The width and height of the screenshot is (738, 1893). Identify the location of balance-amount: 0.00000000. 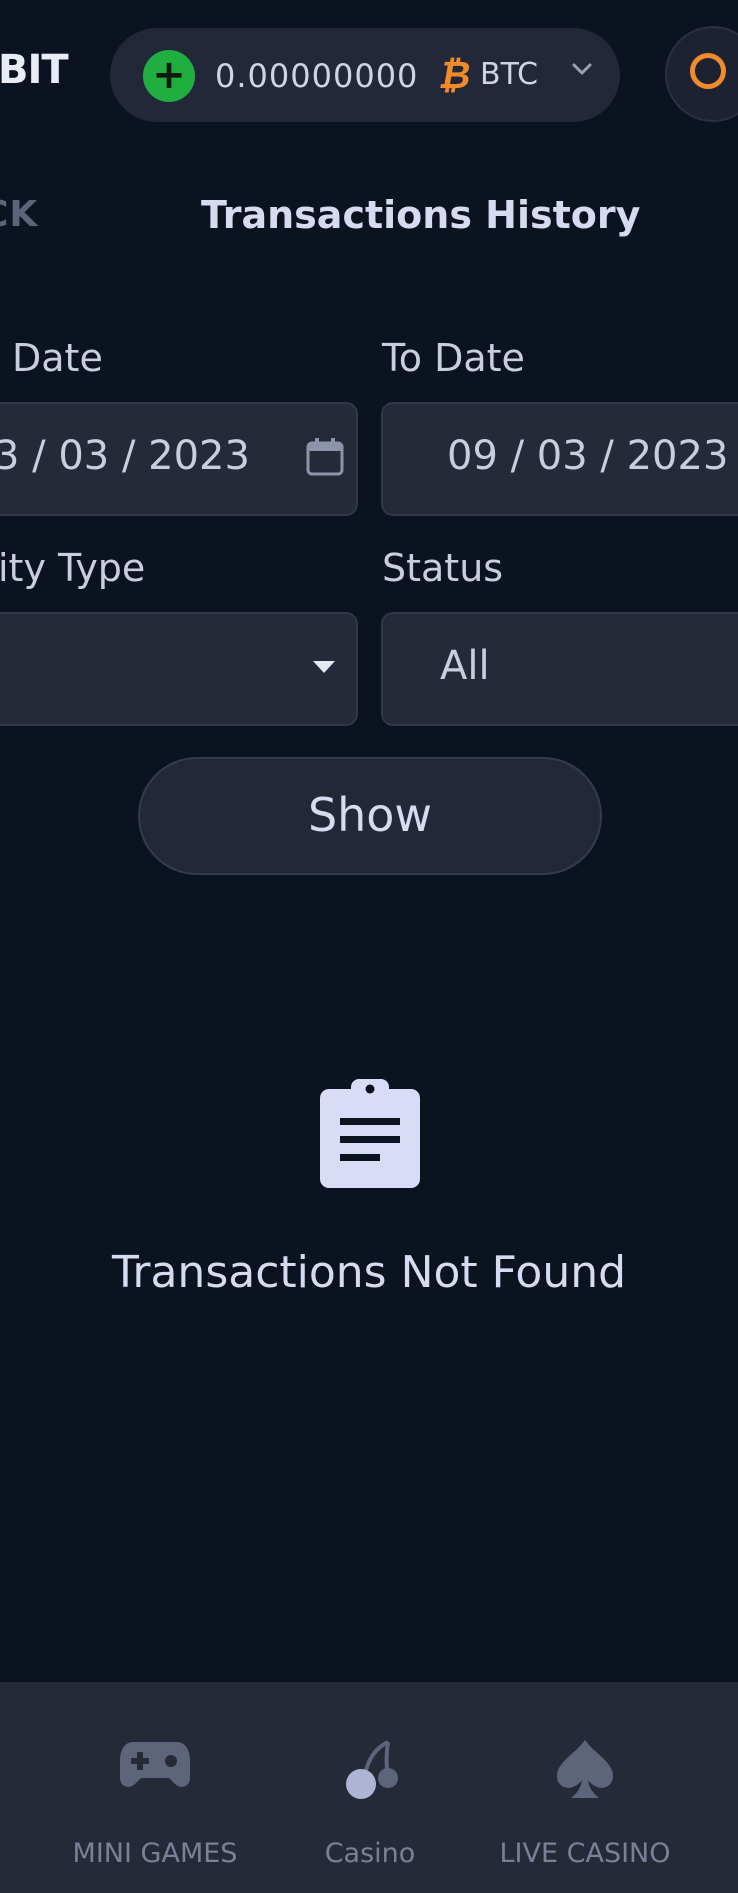
(317, 76).